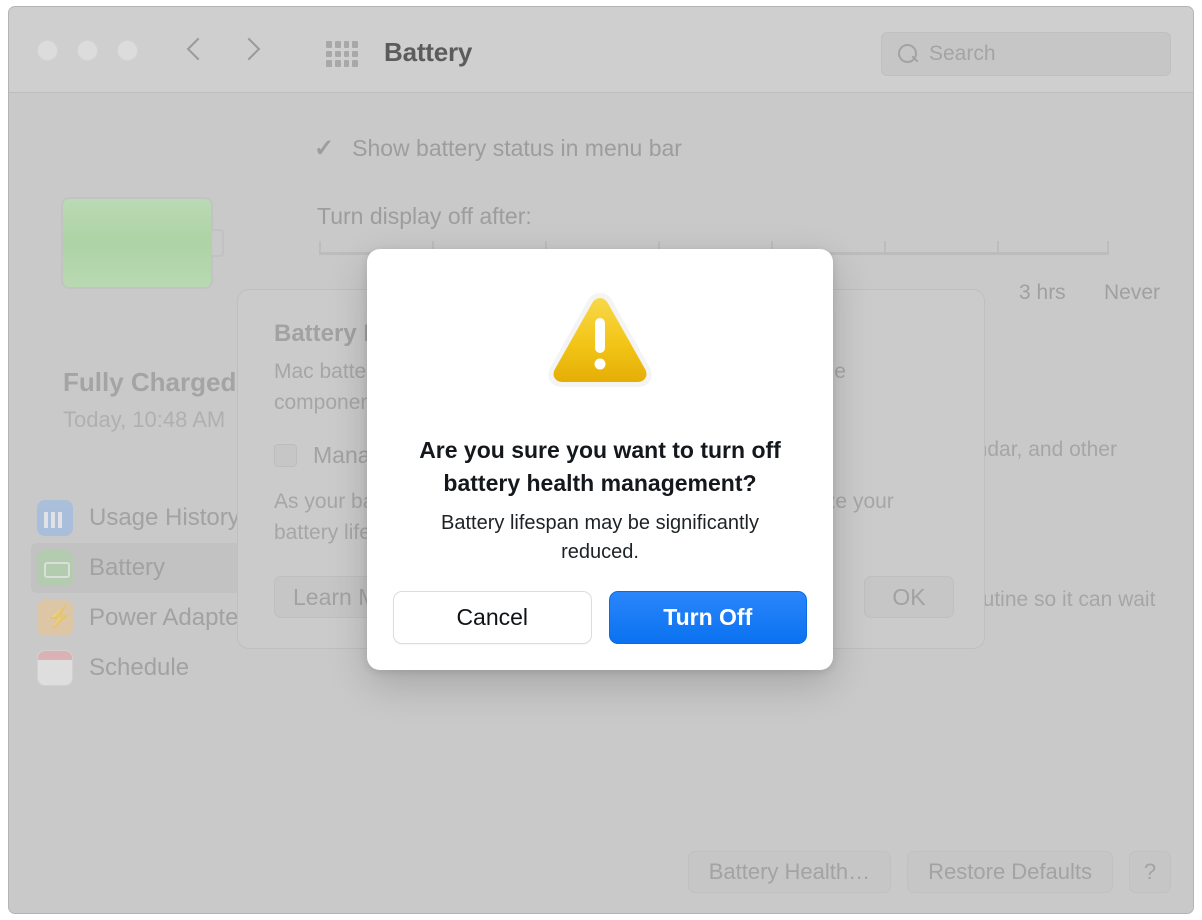 The height and width of the screenshot is (920, 1202). I want to click on zoom-button, so click(127, 50).